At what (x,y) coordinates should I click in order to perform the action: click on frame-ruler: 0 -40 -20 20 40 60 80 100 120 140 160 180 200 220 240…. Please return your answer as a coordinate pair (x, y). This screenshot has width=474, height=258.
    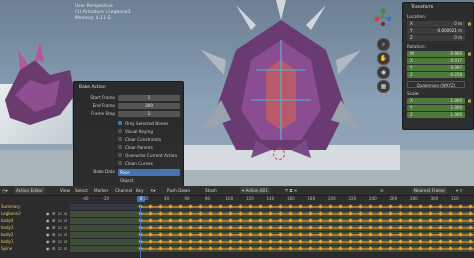
    Looking at the image, I should click on (237, 199).